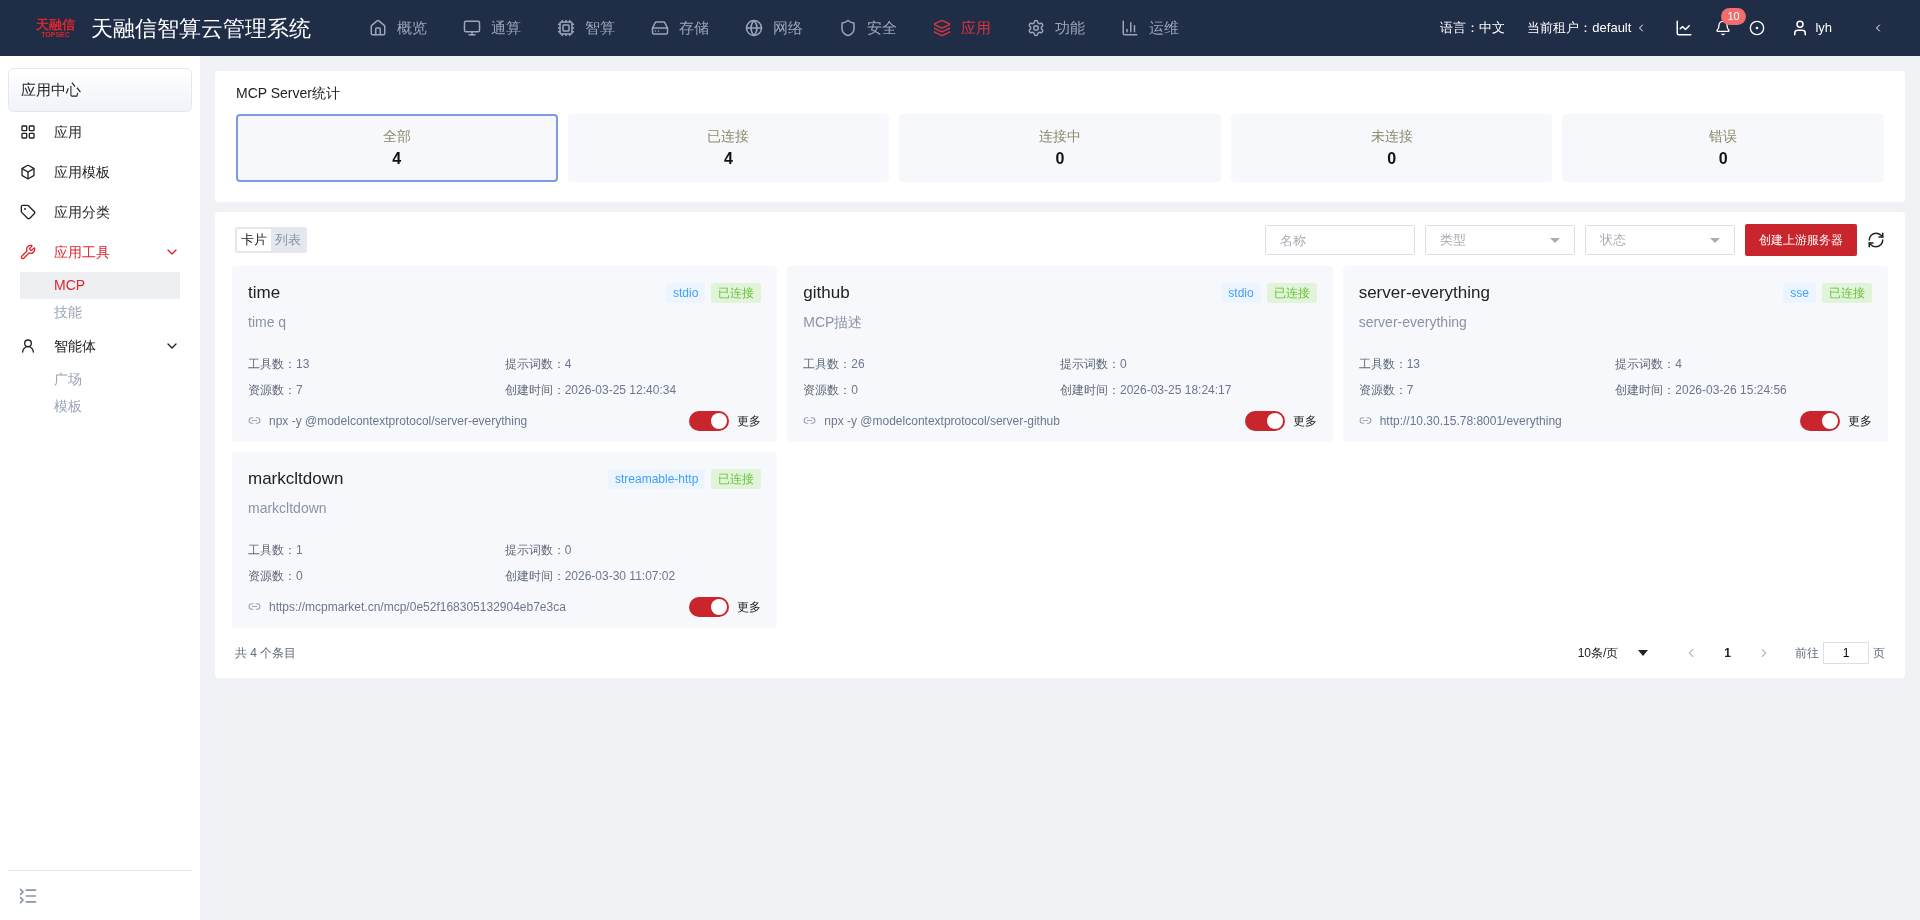 This screenshot has height=920, width=1920. What do you see at coordinates (680, 28) in the screenshot?
I see `nav-tab: 存储` at bounding box center [680, 28].